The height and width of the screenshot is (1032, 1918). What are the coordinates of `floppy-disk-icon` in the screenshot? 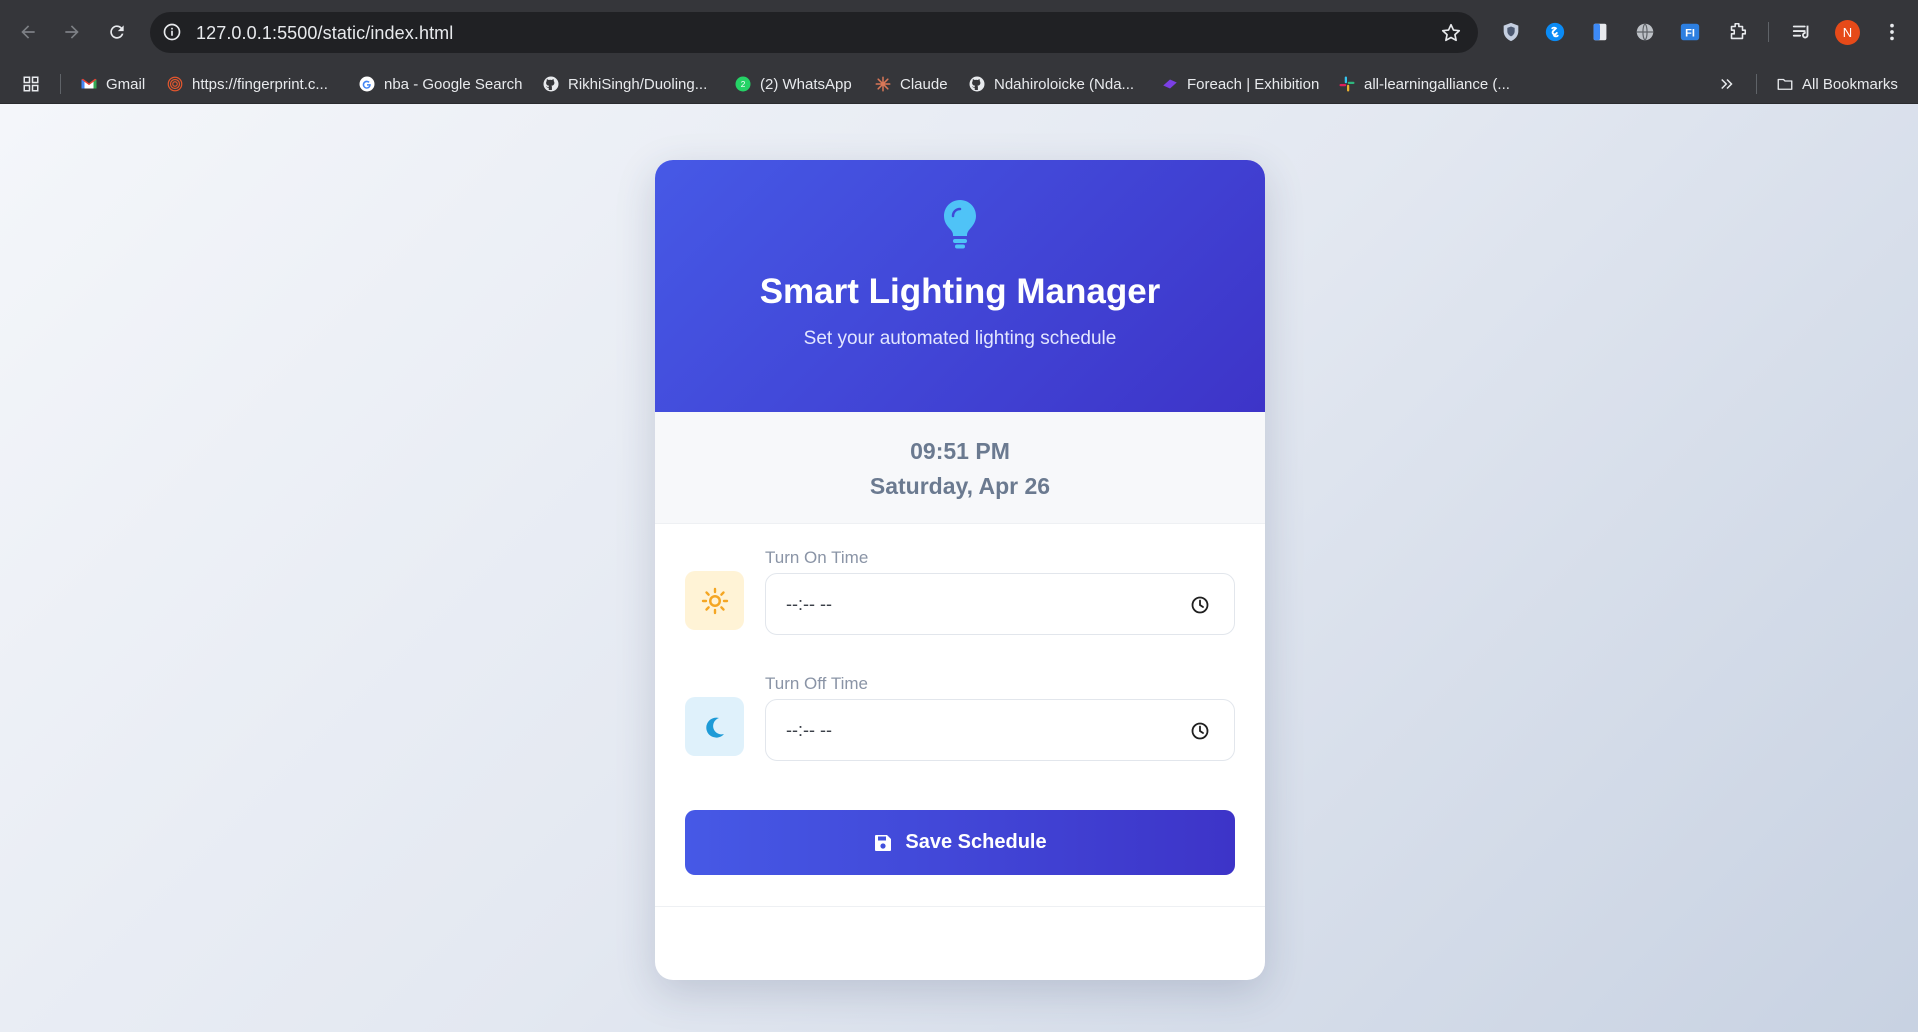 It's located at (883, 842).